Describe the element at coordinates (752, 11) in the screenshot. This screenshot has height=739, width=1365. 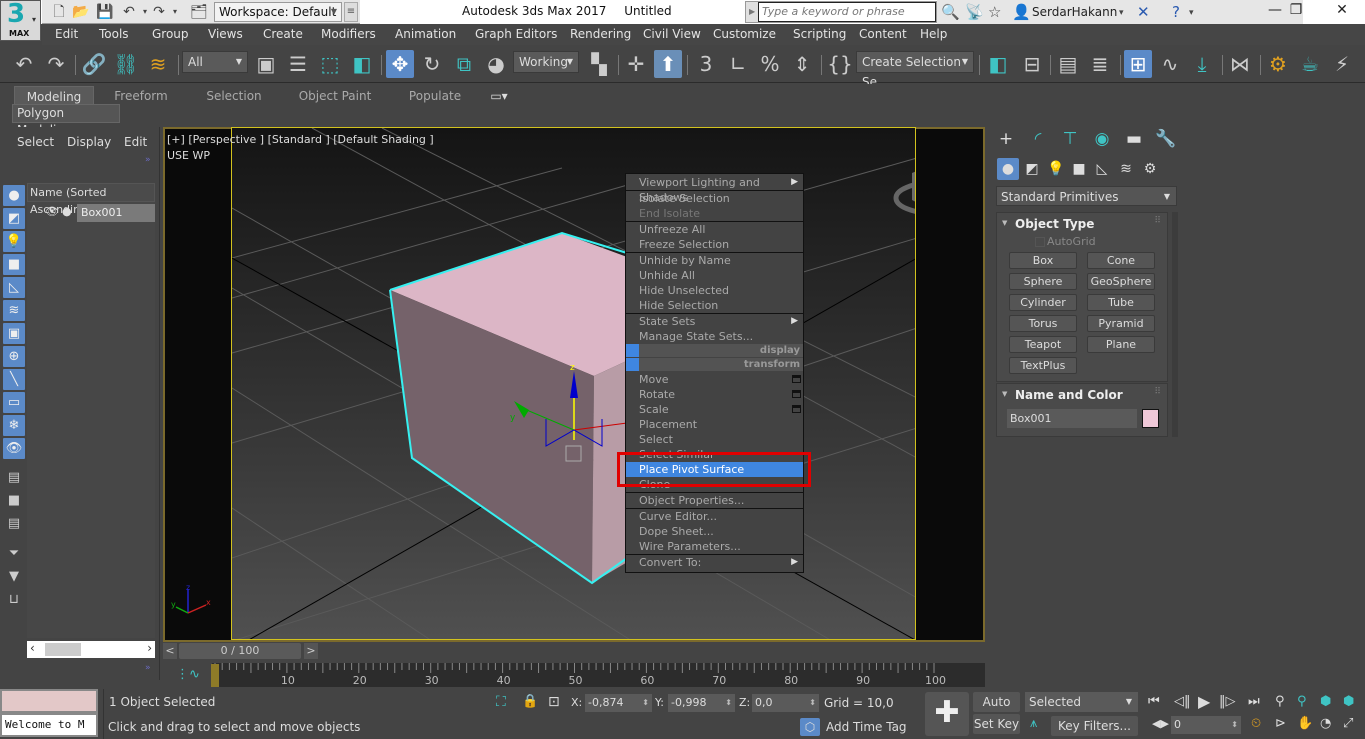
I see `expand-icon: ▶` at that location.